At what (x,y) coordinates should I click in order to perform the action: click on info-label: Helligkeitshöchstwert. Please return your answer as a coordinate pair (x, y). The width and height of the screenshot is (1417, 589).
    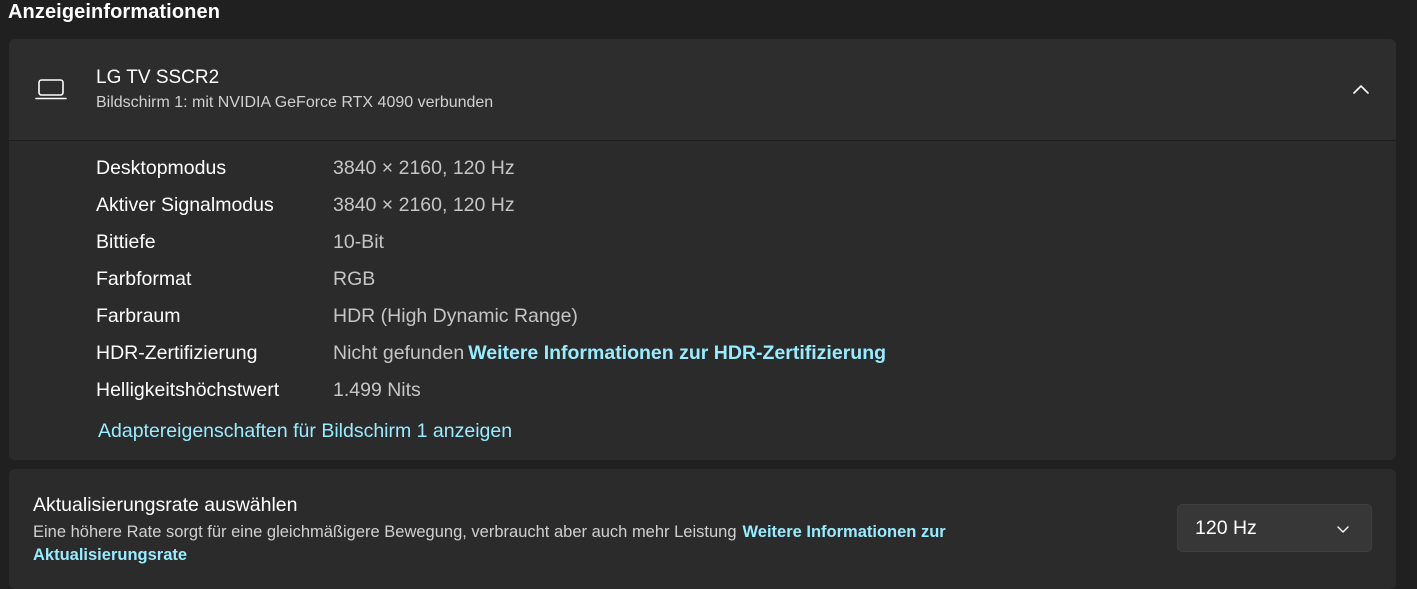
    Looking at the image, I should click on (188, 390).